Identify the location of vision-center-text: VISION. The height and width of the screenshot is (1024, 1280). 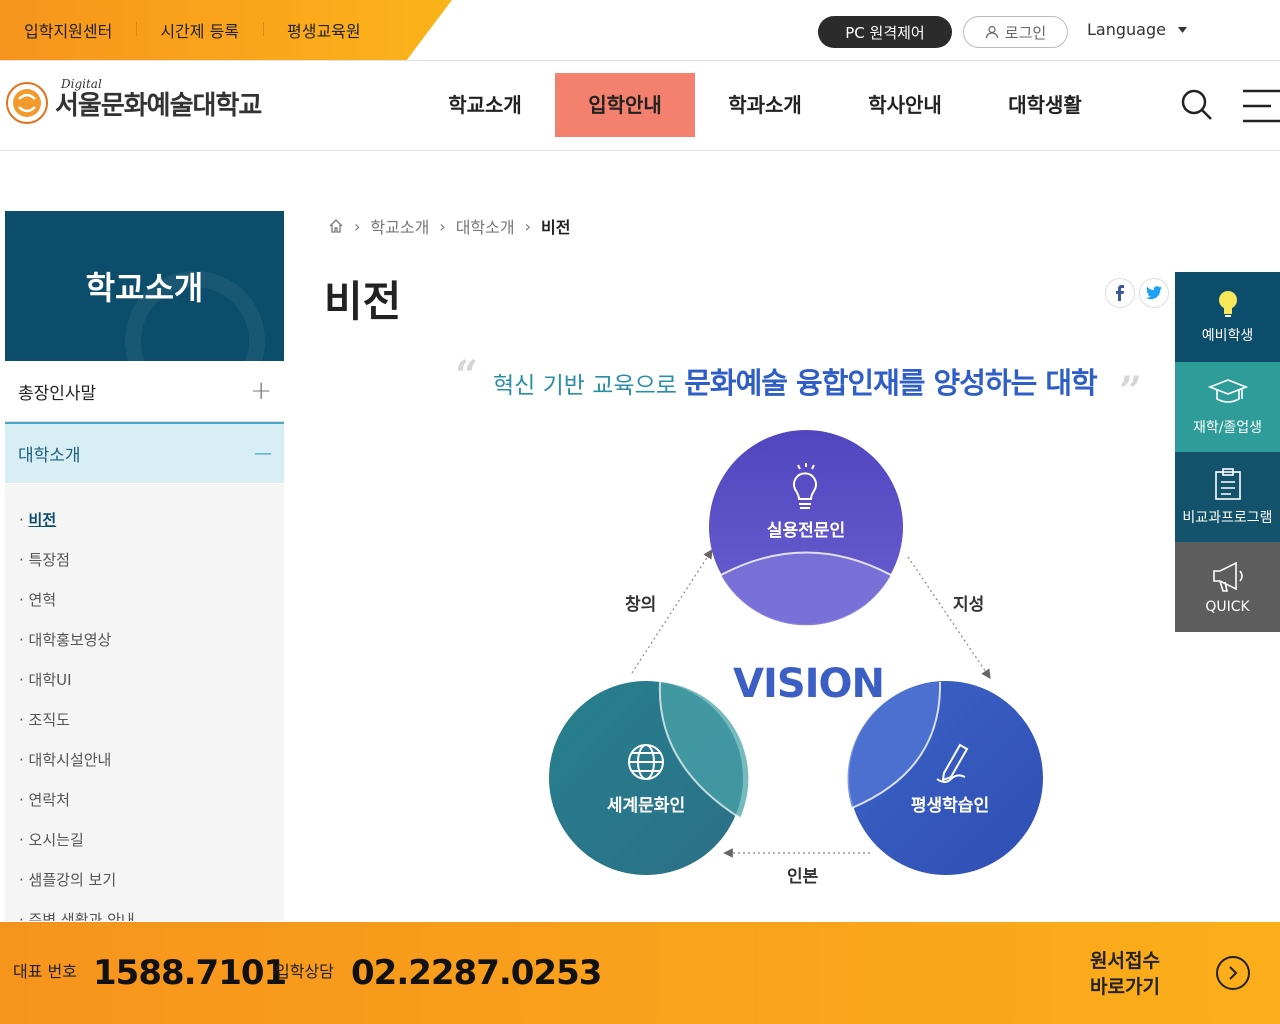
(809, 684).